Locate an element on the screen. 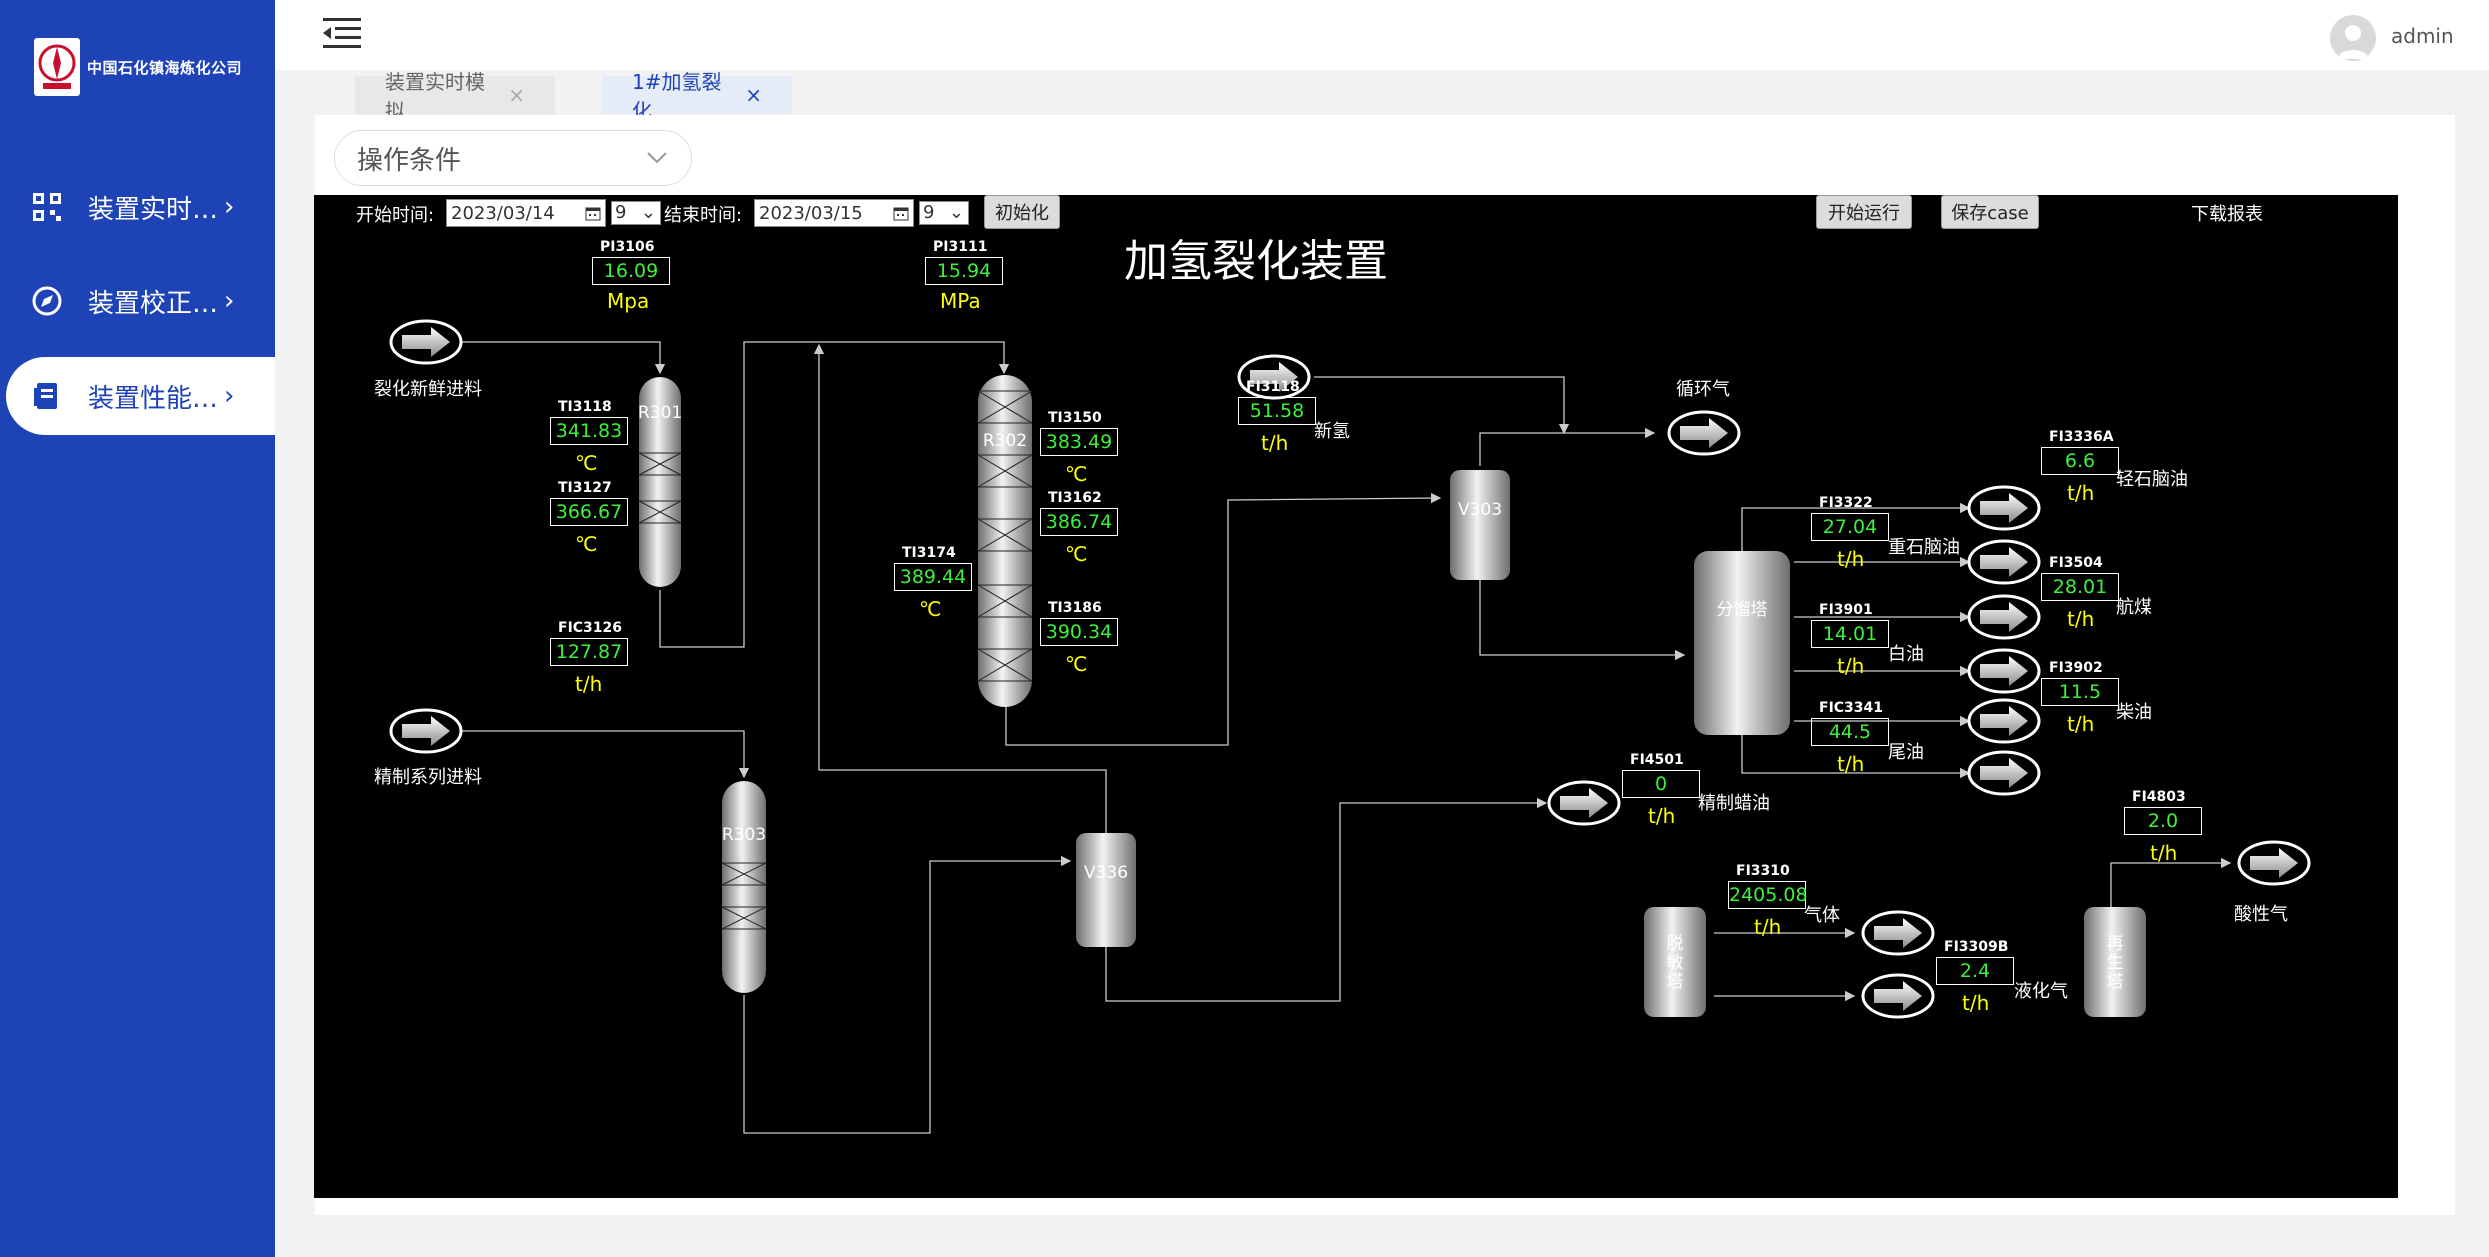  save-case-button: 保存case is located at coordinates (1990, 212).